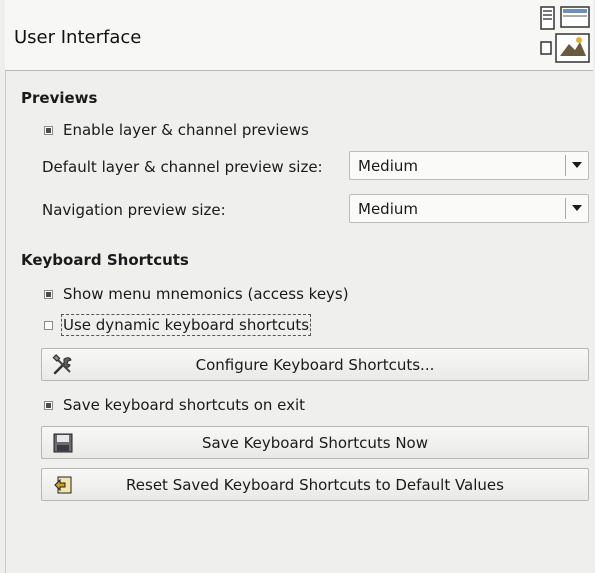  Describe the element at coordinates (105, 260) in the screenshot. I see `keyboard-shortcuts-section-title: Keyboard Shortcuts` at that location.